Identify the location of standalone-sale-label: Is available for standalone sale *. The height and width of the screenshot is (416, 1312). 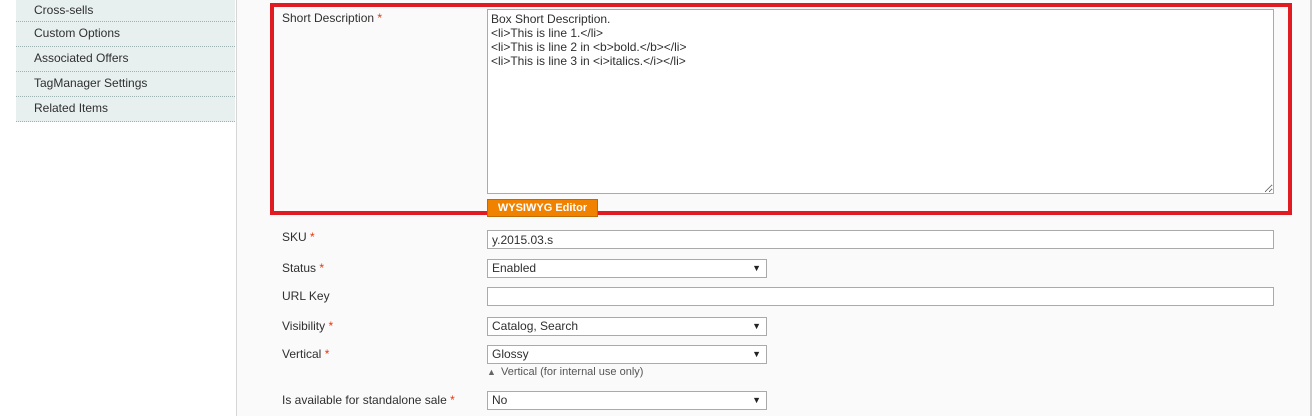
(368, 400).